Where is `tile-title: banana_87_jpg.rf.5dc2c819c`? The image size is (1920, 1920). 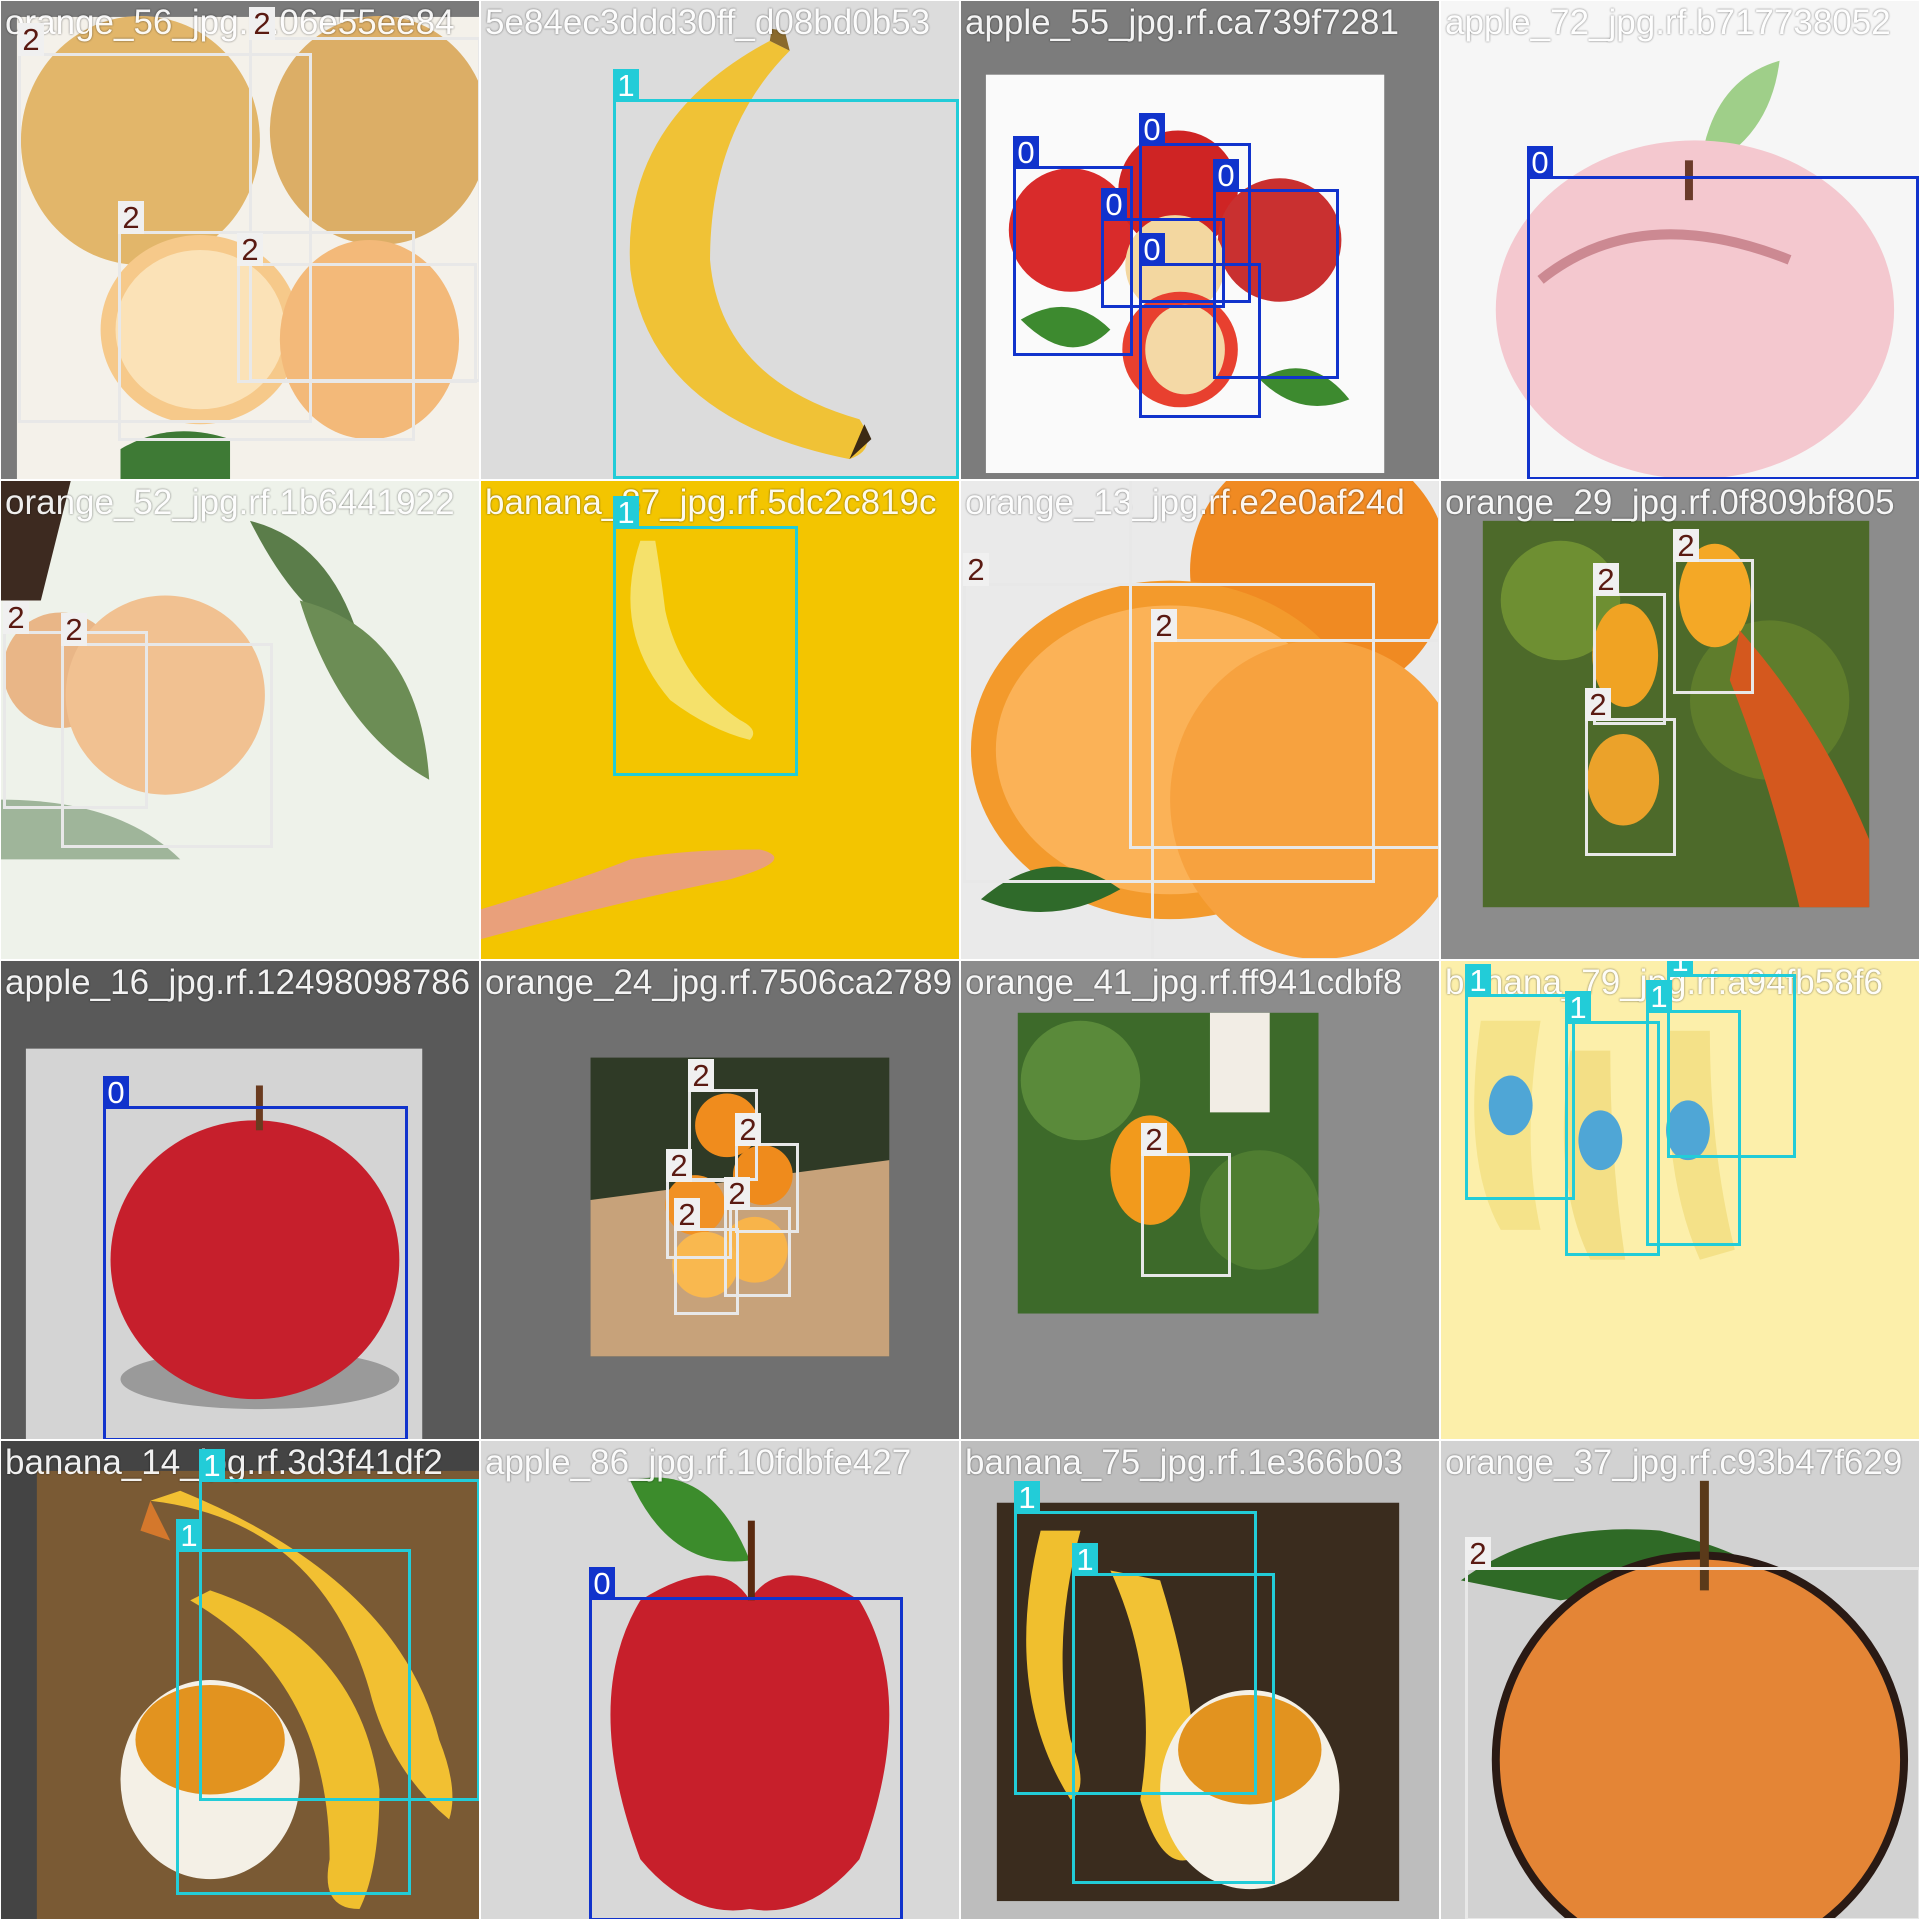
tile-title: banana_87_jpg.rf.5dc2c819c is located at coordinates (711, 502).